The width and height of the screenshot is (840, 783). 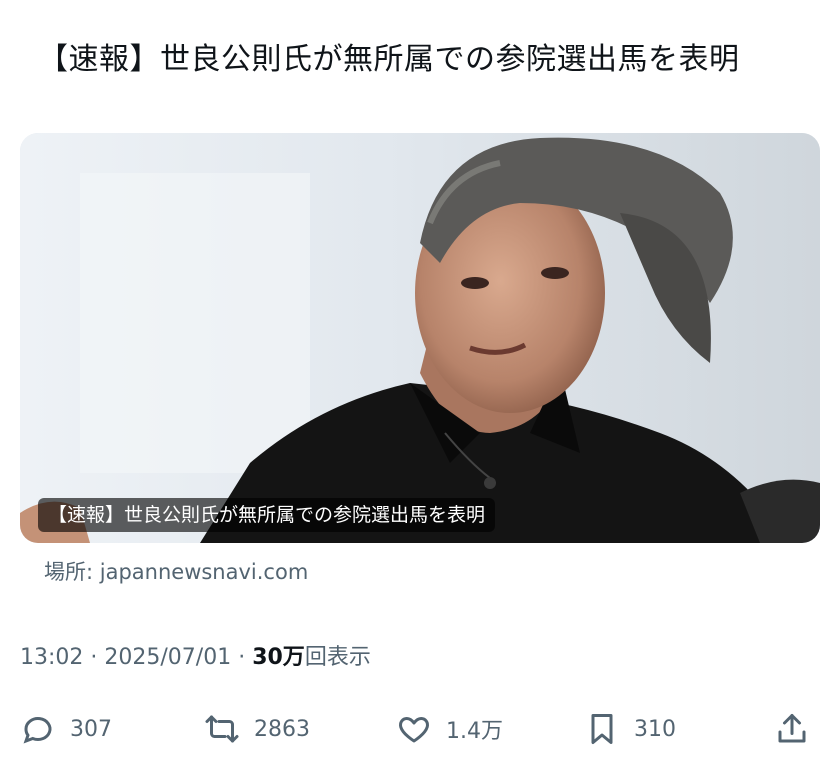 I want to click on share-button, so click(x=792, y=729).